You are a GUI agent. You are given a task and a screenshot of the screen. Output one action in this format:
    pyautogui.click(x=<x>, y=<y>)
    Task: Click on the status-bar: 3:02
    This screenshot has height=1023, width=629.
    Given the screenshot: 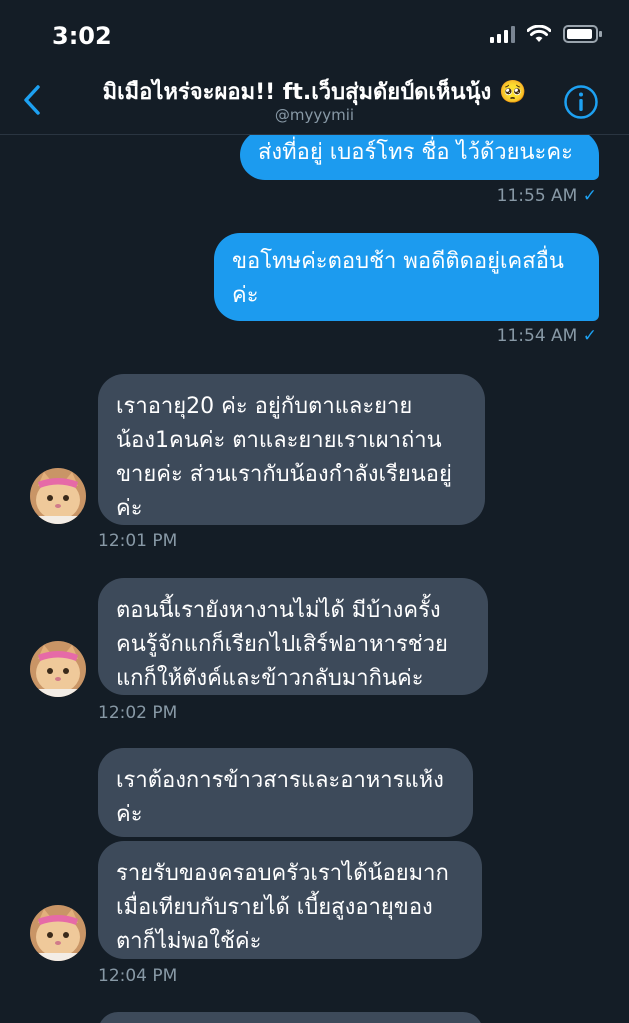 What is the action you would take?
    pyautogui.click(x=314, y=33)
    